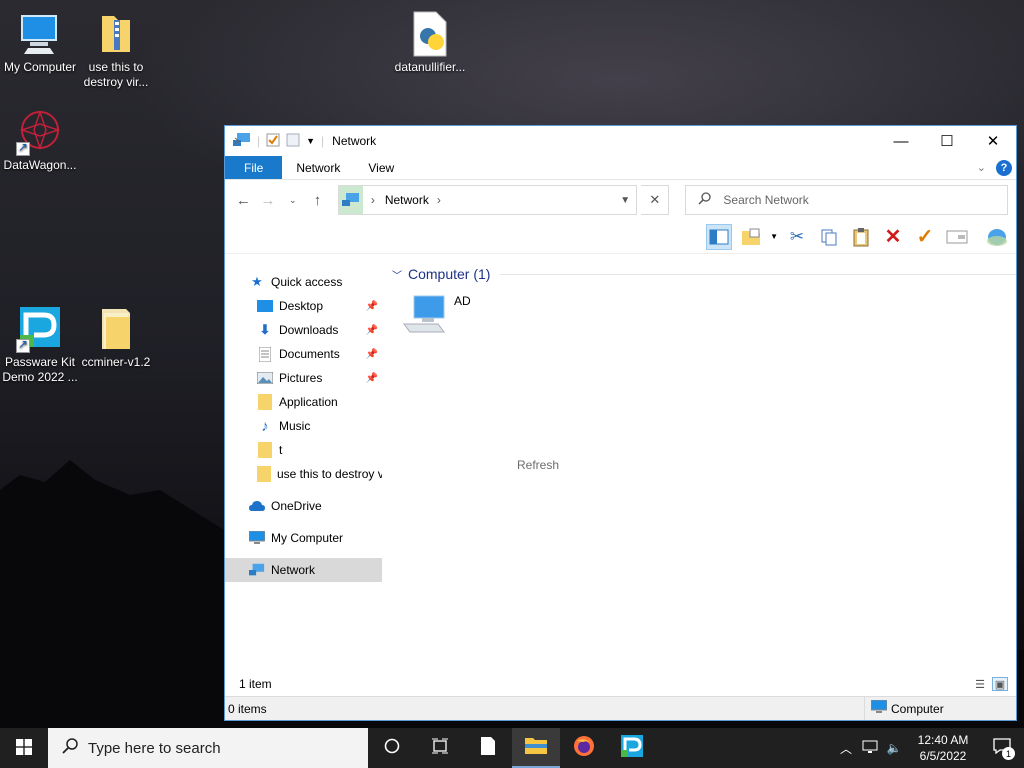  I want to click on new-folder-icon, so click(293, 141).